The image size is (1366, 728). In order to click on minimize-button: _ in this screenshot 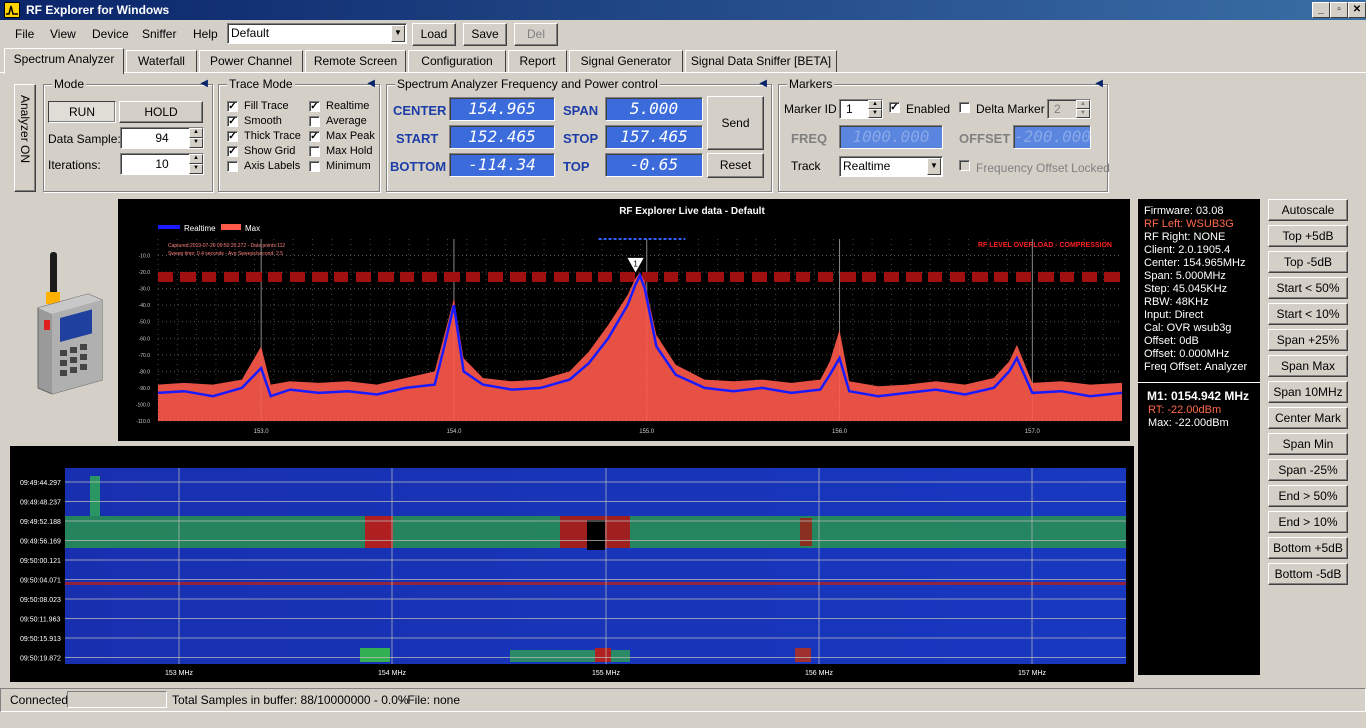, I will do `click(1321, 10)`.